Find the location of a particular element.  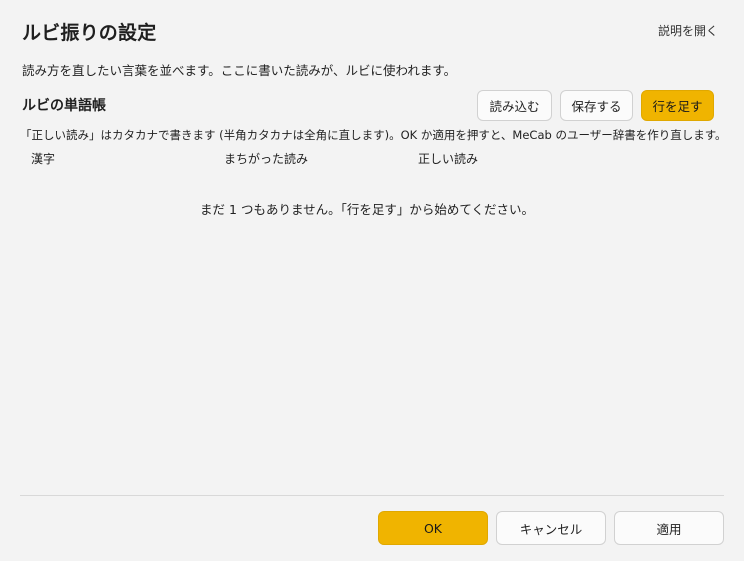

dialog-title: ルビ振りの設定 is located at coordinates (89, 33).